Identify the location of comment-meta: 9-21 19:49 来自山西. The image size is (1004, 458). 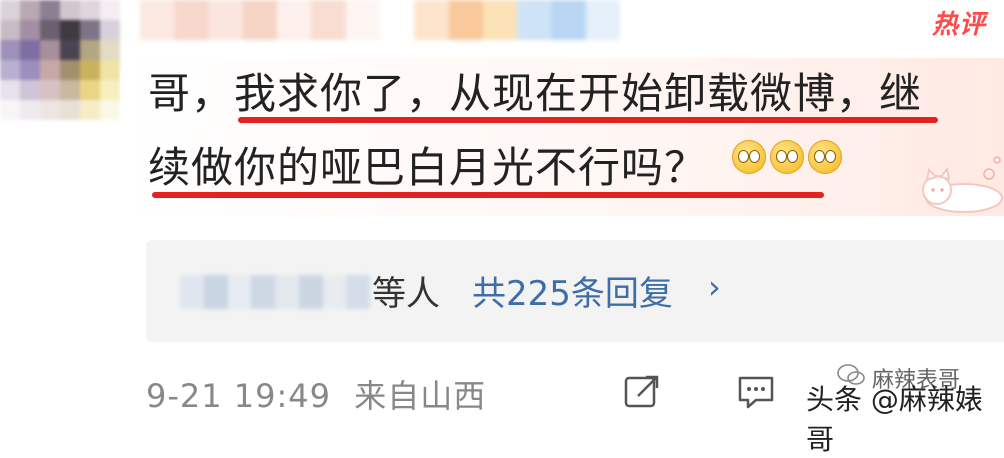
(316, 394).